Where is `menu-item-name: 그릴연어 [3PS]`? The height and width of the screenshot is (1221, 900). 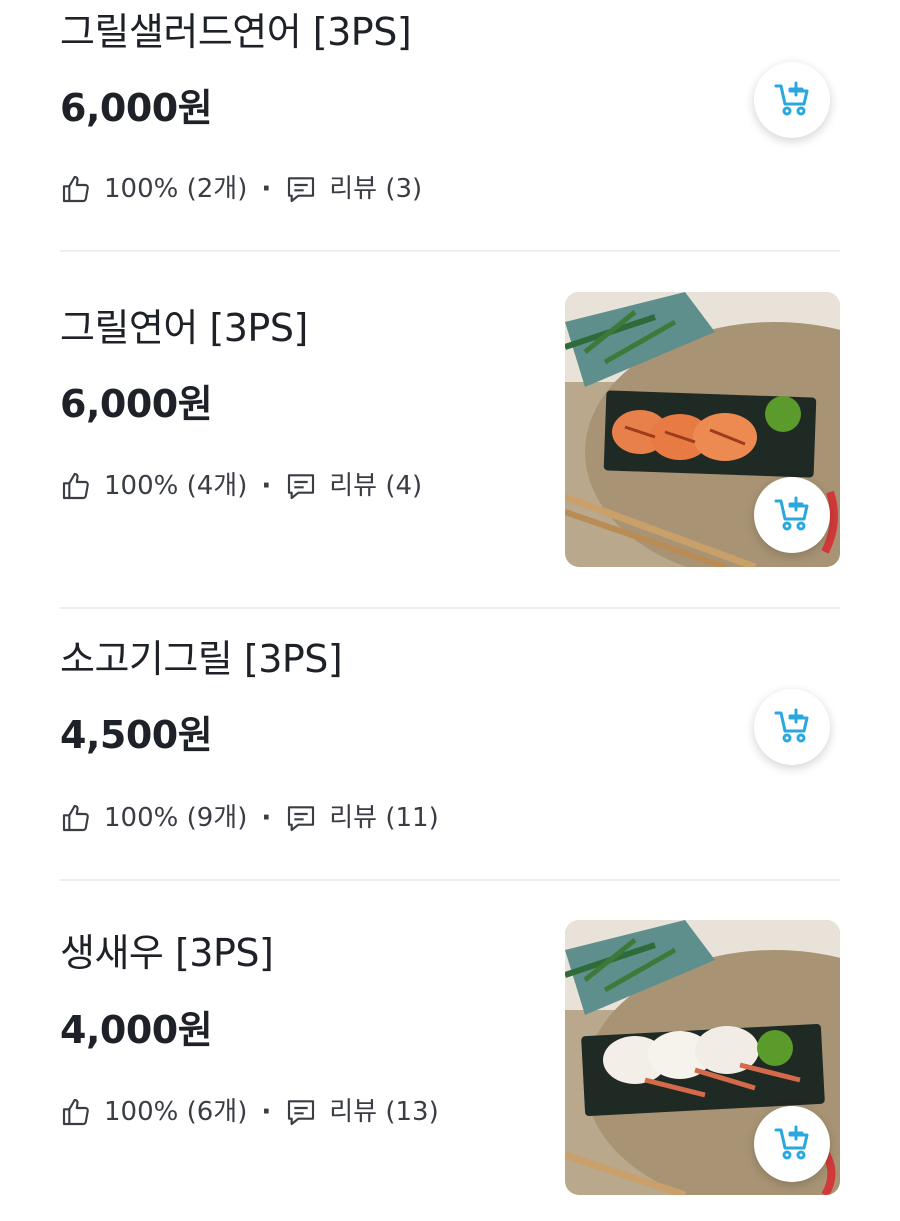 menu-item-name: 그릴연어 [3PS] is located at coordinates (184, 328).